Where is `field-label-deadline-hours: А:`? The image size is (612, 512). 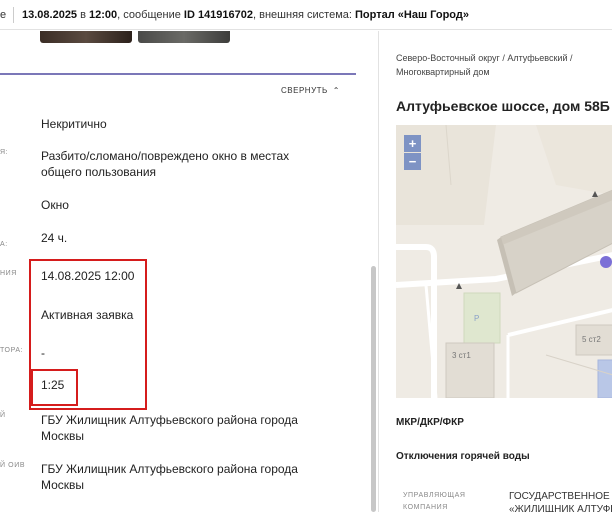
field-label-deadline-hours: А: is located at coordinates (4, 244).